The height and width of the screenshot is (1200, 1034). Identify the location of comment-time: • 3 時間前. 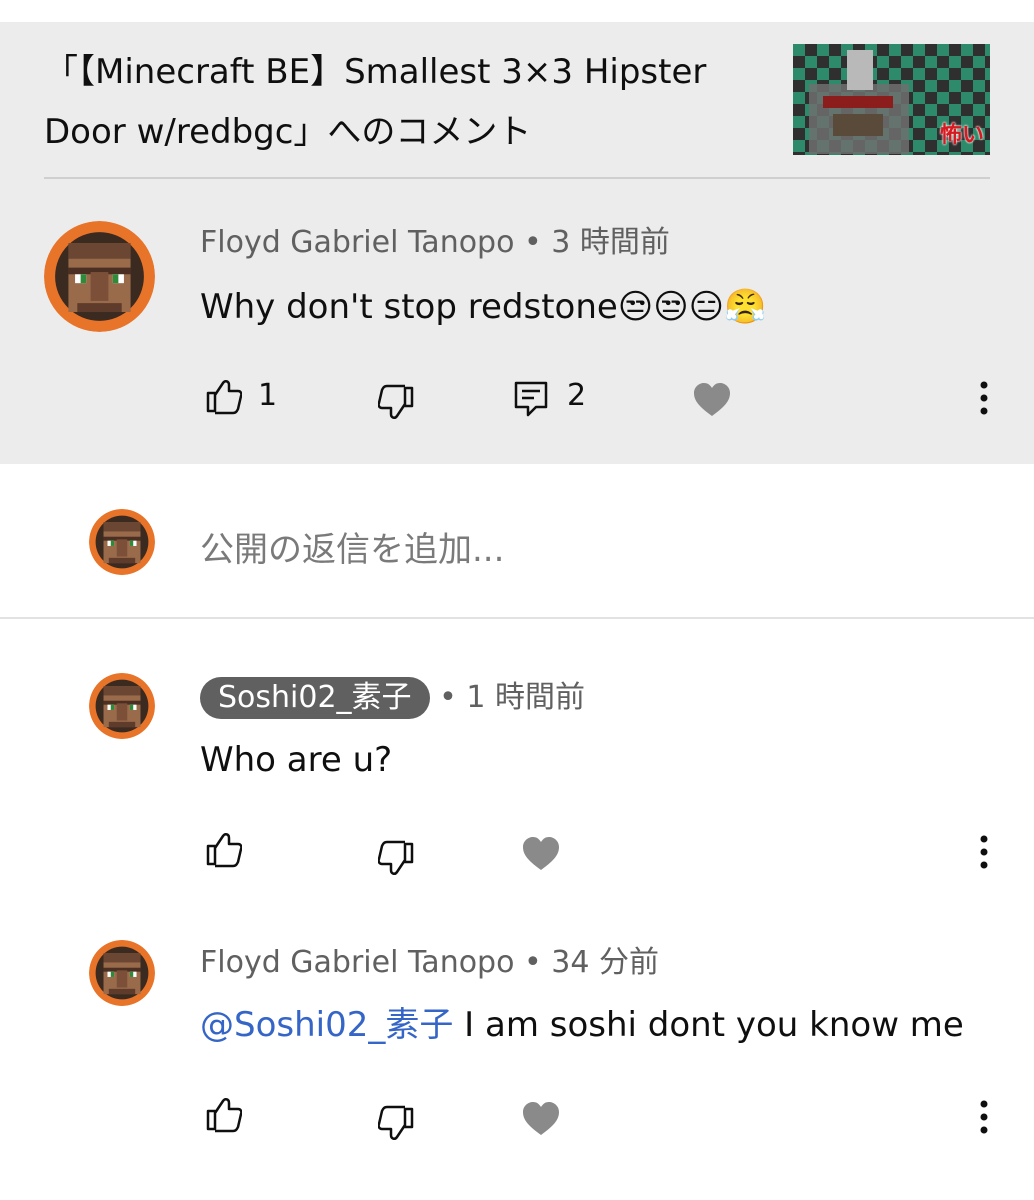
(597, 242).